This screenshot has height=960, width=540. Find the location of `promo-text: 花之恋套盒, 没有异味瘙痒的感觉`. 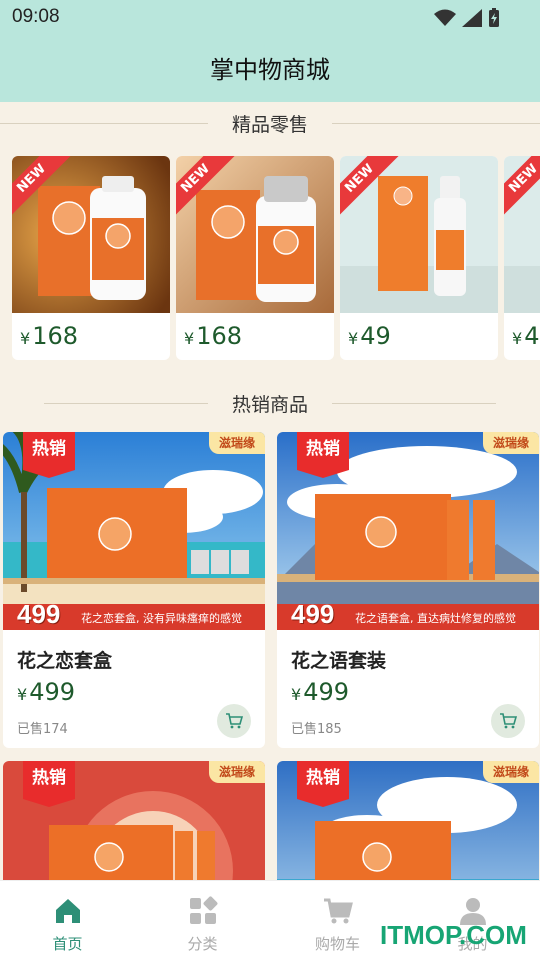

promo-text: 花之恋套盒, 没有异味瘙痒的感觉 is located at coordinates (161, 618).